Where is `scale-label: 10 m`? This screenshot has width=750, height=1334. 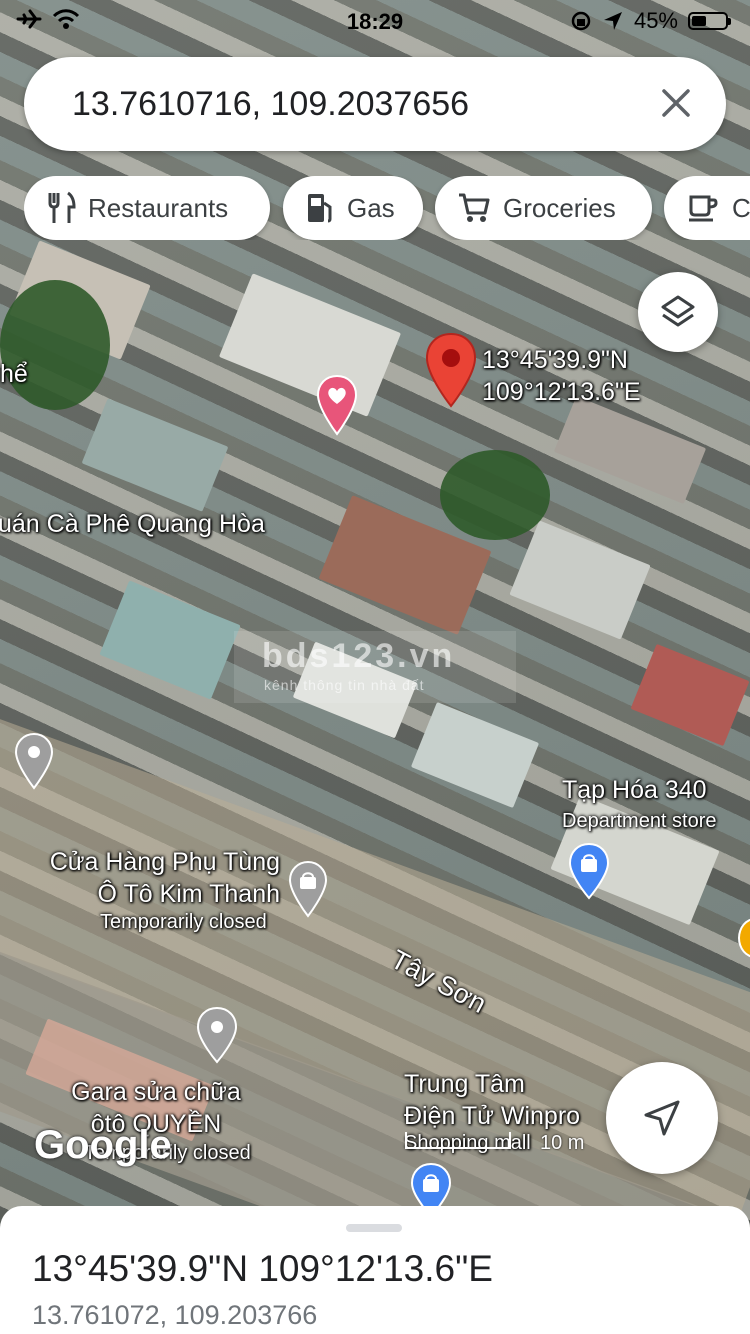 scale-label: 10 m is located at coordinates (562, 1143).